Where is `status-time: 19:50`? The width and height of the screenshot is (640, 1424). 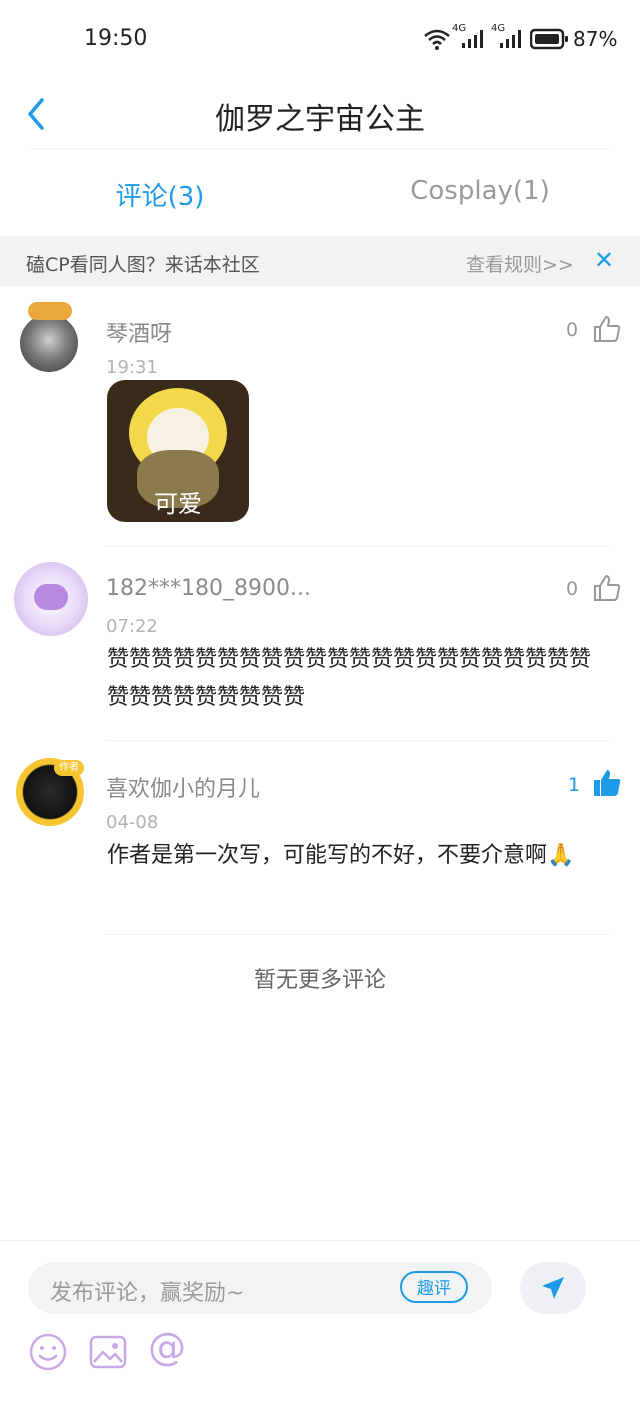 status-time: 19:50 is located at coordinates (116, 38).